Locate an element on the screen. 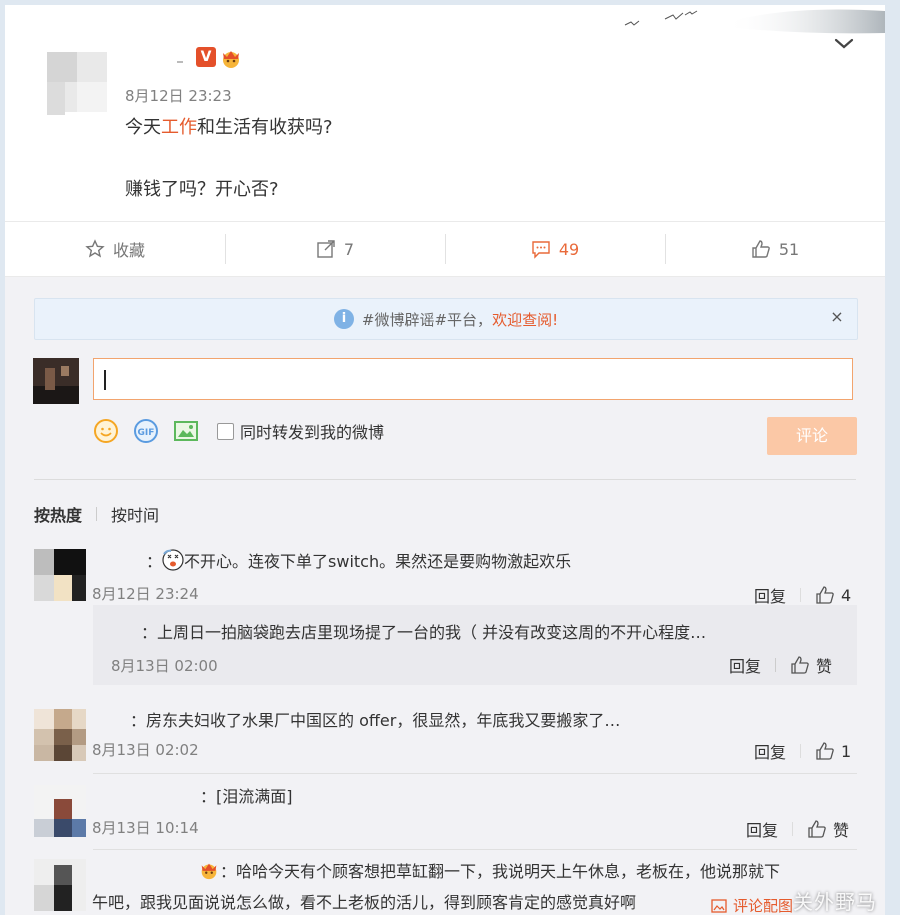  comment-image-link: 评论配图 is located at coordinates (752, 905).